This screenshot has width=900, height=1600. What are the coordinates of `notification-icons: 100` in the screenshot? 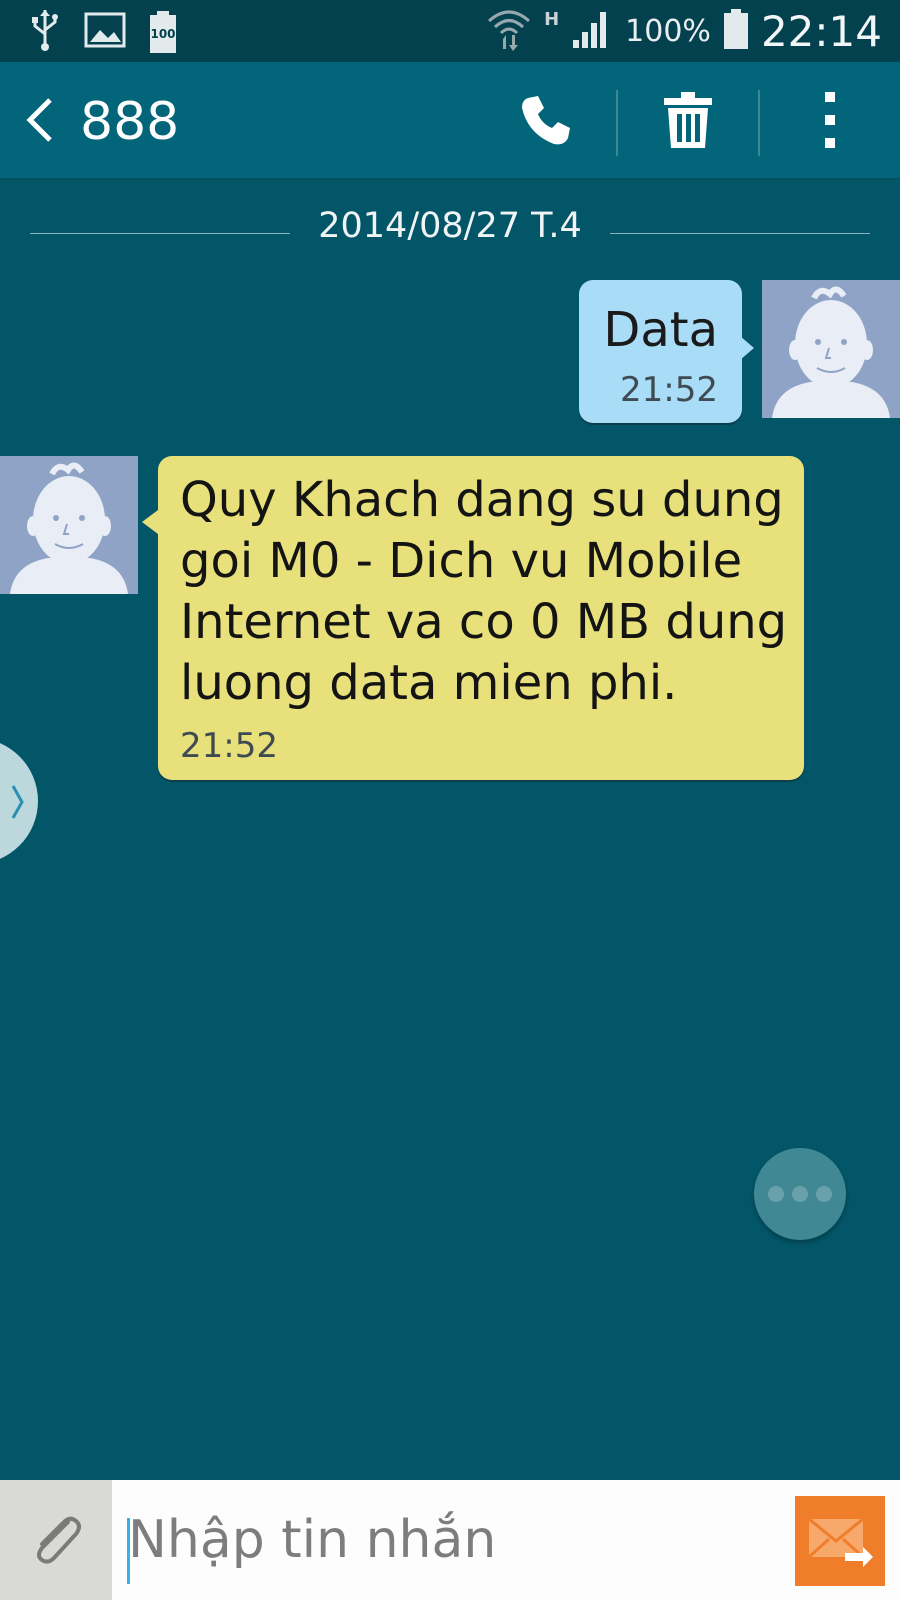 It's located at (103, 32).